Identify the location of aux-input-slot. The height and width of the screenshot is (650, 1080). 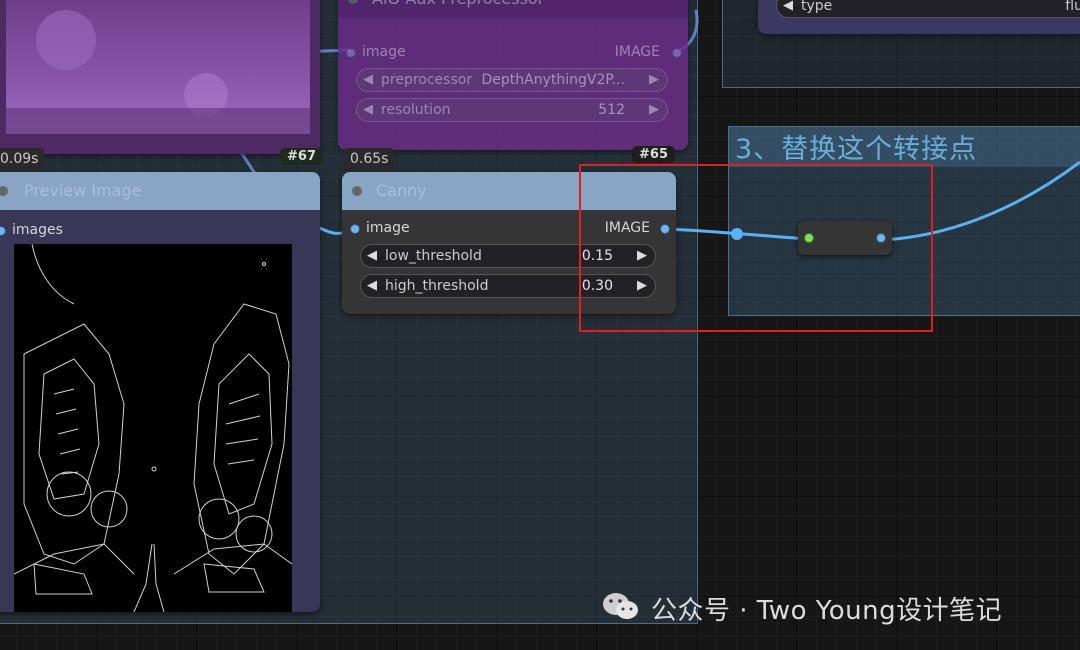
(351, 53).